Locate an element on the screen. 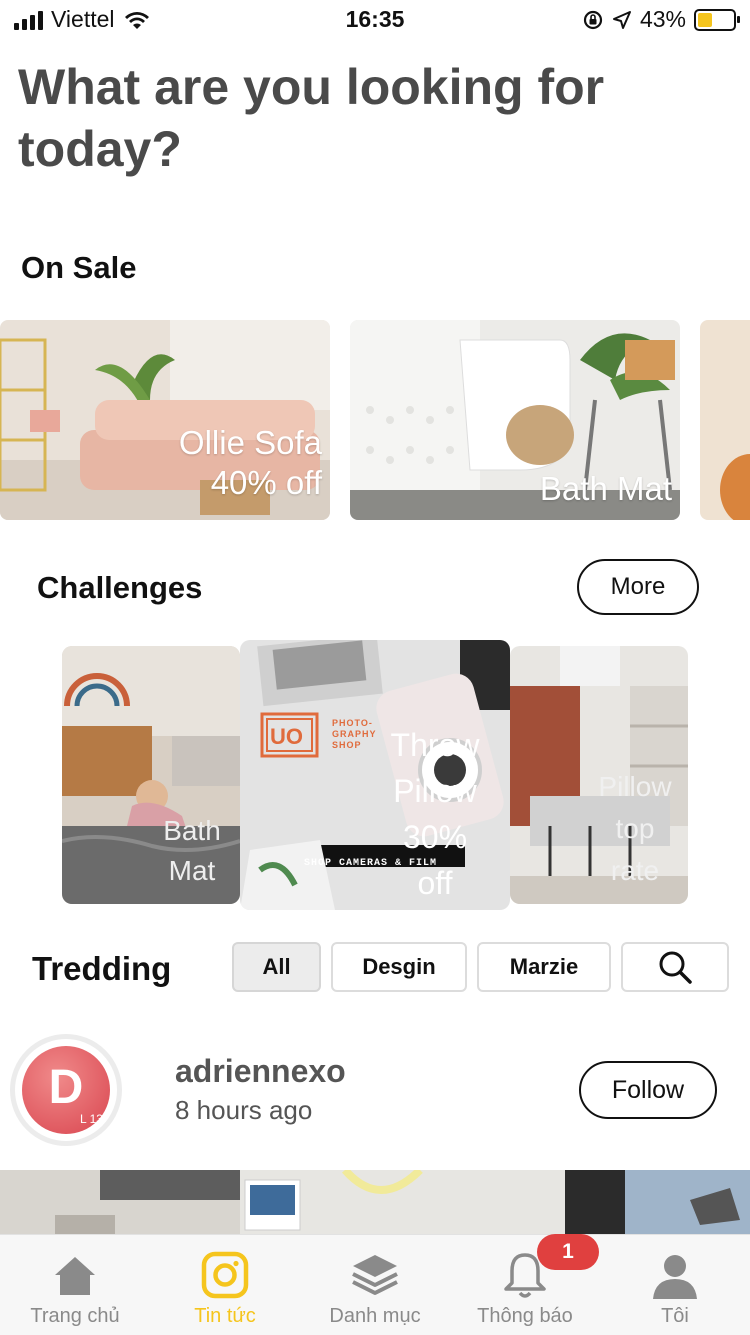  partial-photo is located at coordinates (725, 420).